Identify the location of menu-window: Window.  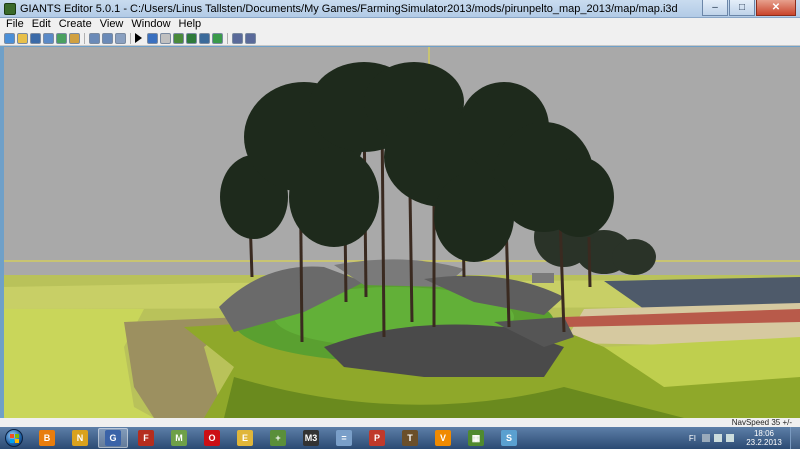
(150, 24).